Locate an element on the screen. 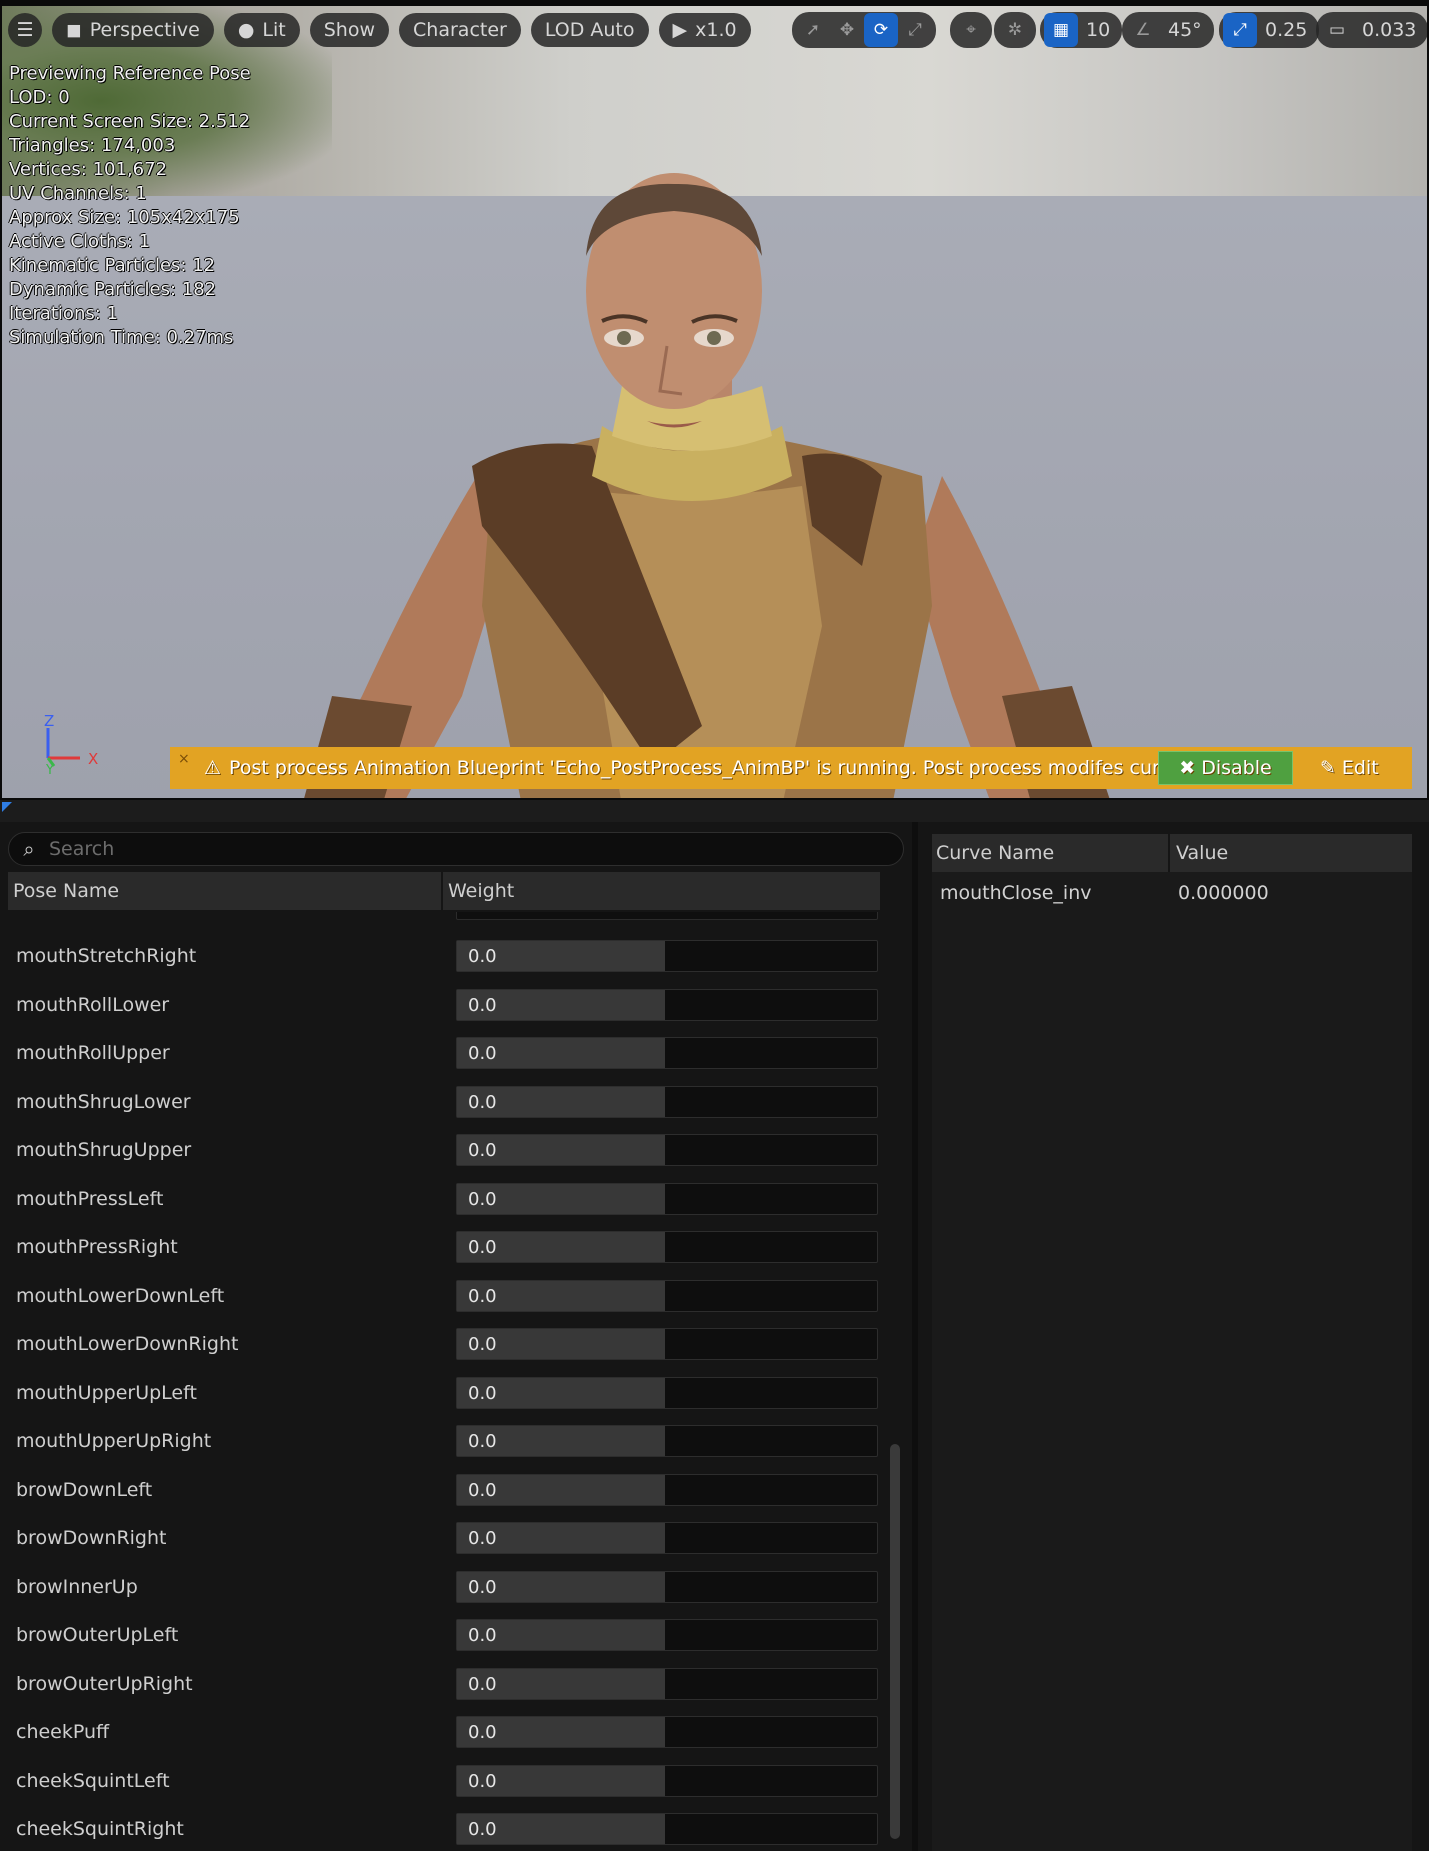 The height and width of the screenshot is (1851, 1429). axis-y-label: Y is located at coordinates (49, 768).